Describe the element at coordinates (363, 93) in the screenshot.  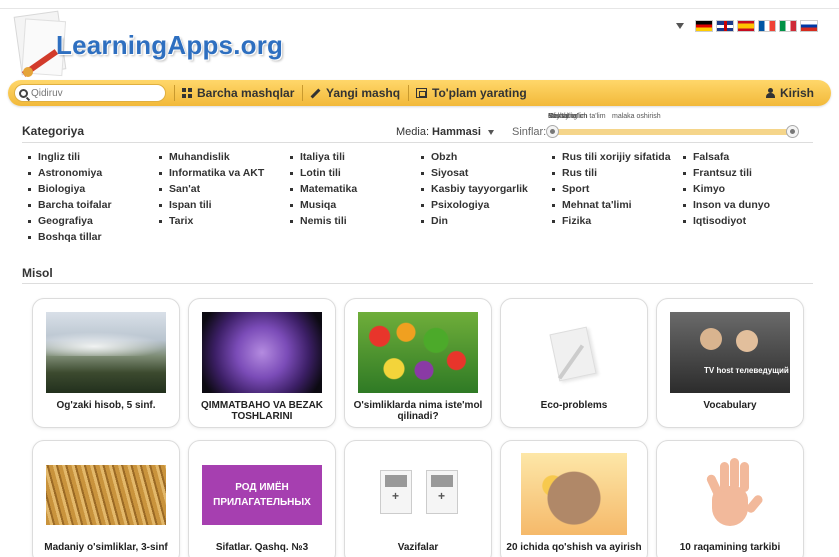
I see `new-exercise-label: Yangi mashq` at that location.